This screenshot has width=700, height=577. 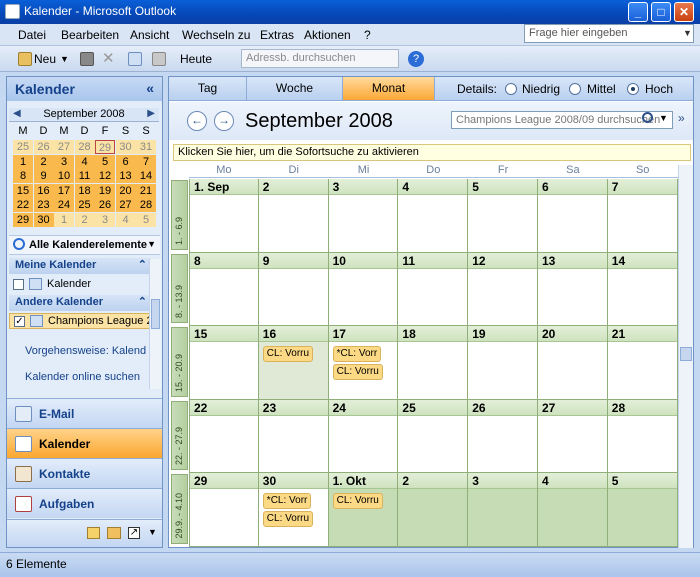 I want to click on nav-scrollbar-thumb, so click(x=155, y=314).